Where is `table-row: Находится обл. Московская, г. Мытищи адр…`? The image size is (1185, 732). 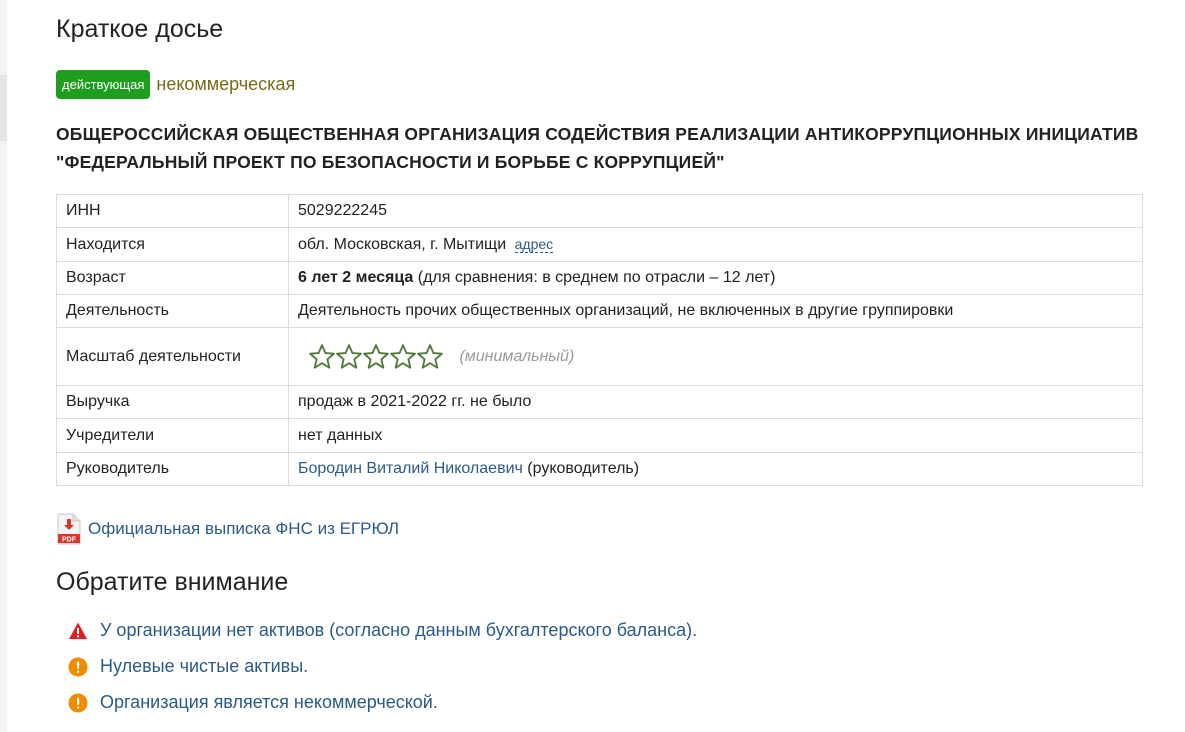
table-row: Находится обл. Московская, г. Мытищи адр… is located at coordinates (599, 244).